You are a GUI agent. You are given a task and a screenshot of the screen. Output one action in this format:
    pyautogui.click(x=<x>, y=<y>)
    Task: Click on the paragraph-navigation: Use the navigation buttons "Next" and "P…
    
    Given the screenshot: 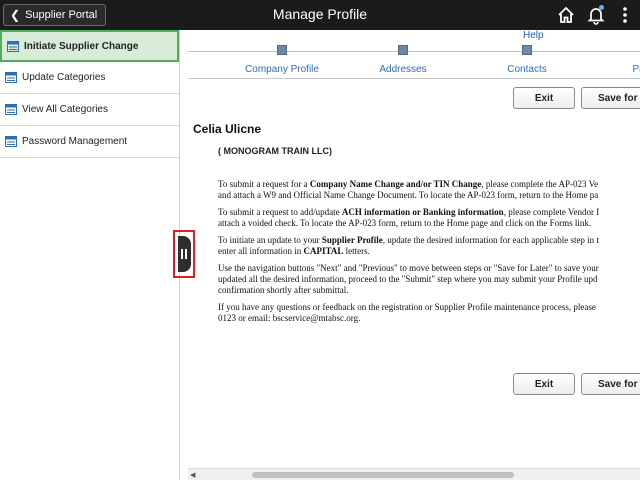 What is the action you would take?
    pyautogui.click(x=429, y=279)
    